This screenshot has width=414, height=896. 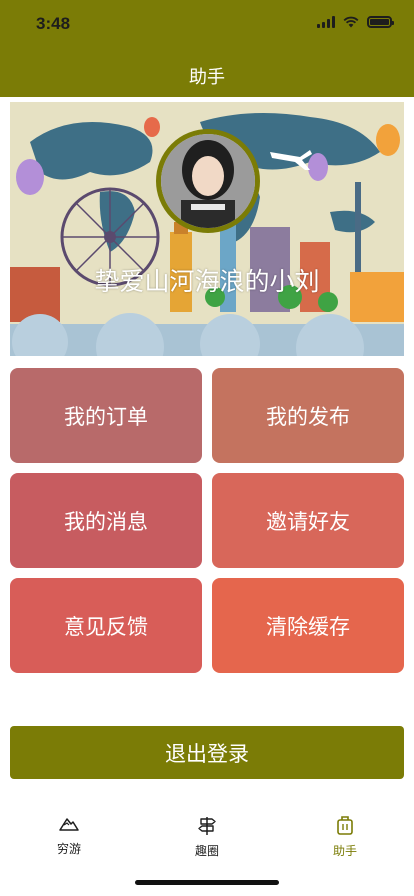 I want to click on page-title: 助手, so click(x=207, y=77).